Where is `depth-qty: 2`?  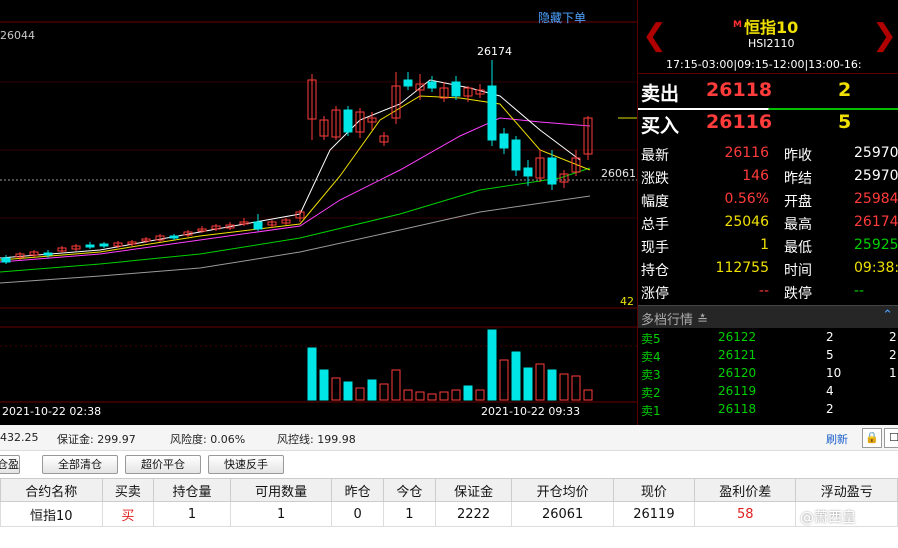 depth-qty: 2 is located at coordinates (830, 409).